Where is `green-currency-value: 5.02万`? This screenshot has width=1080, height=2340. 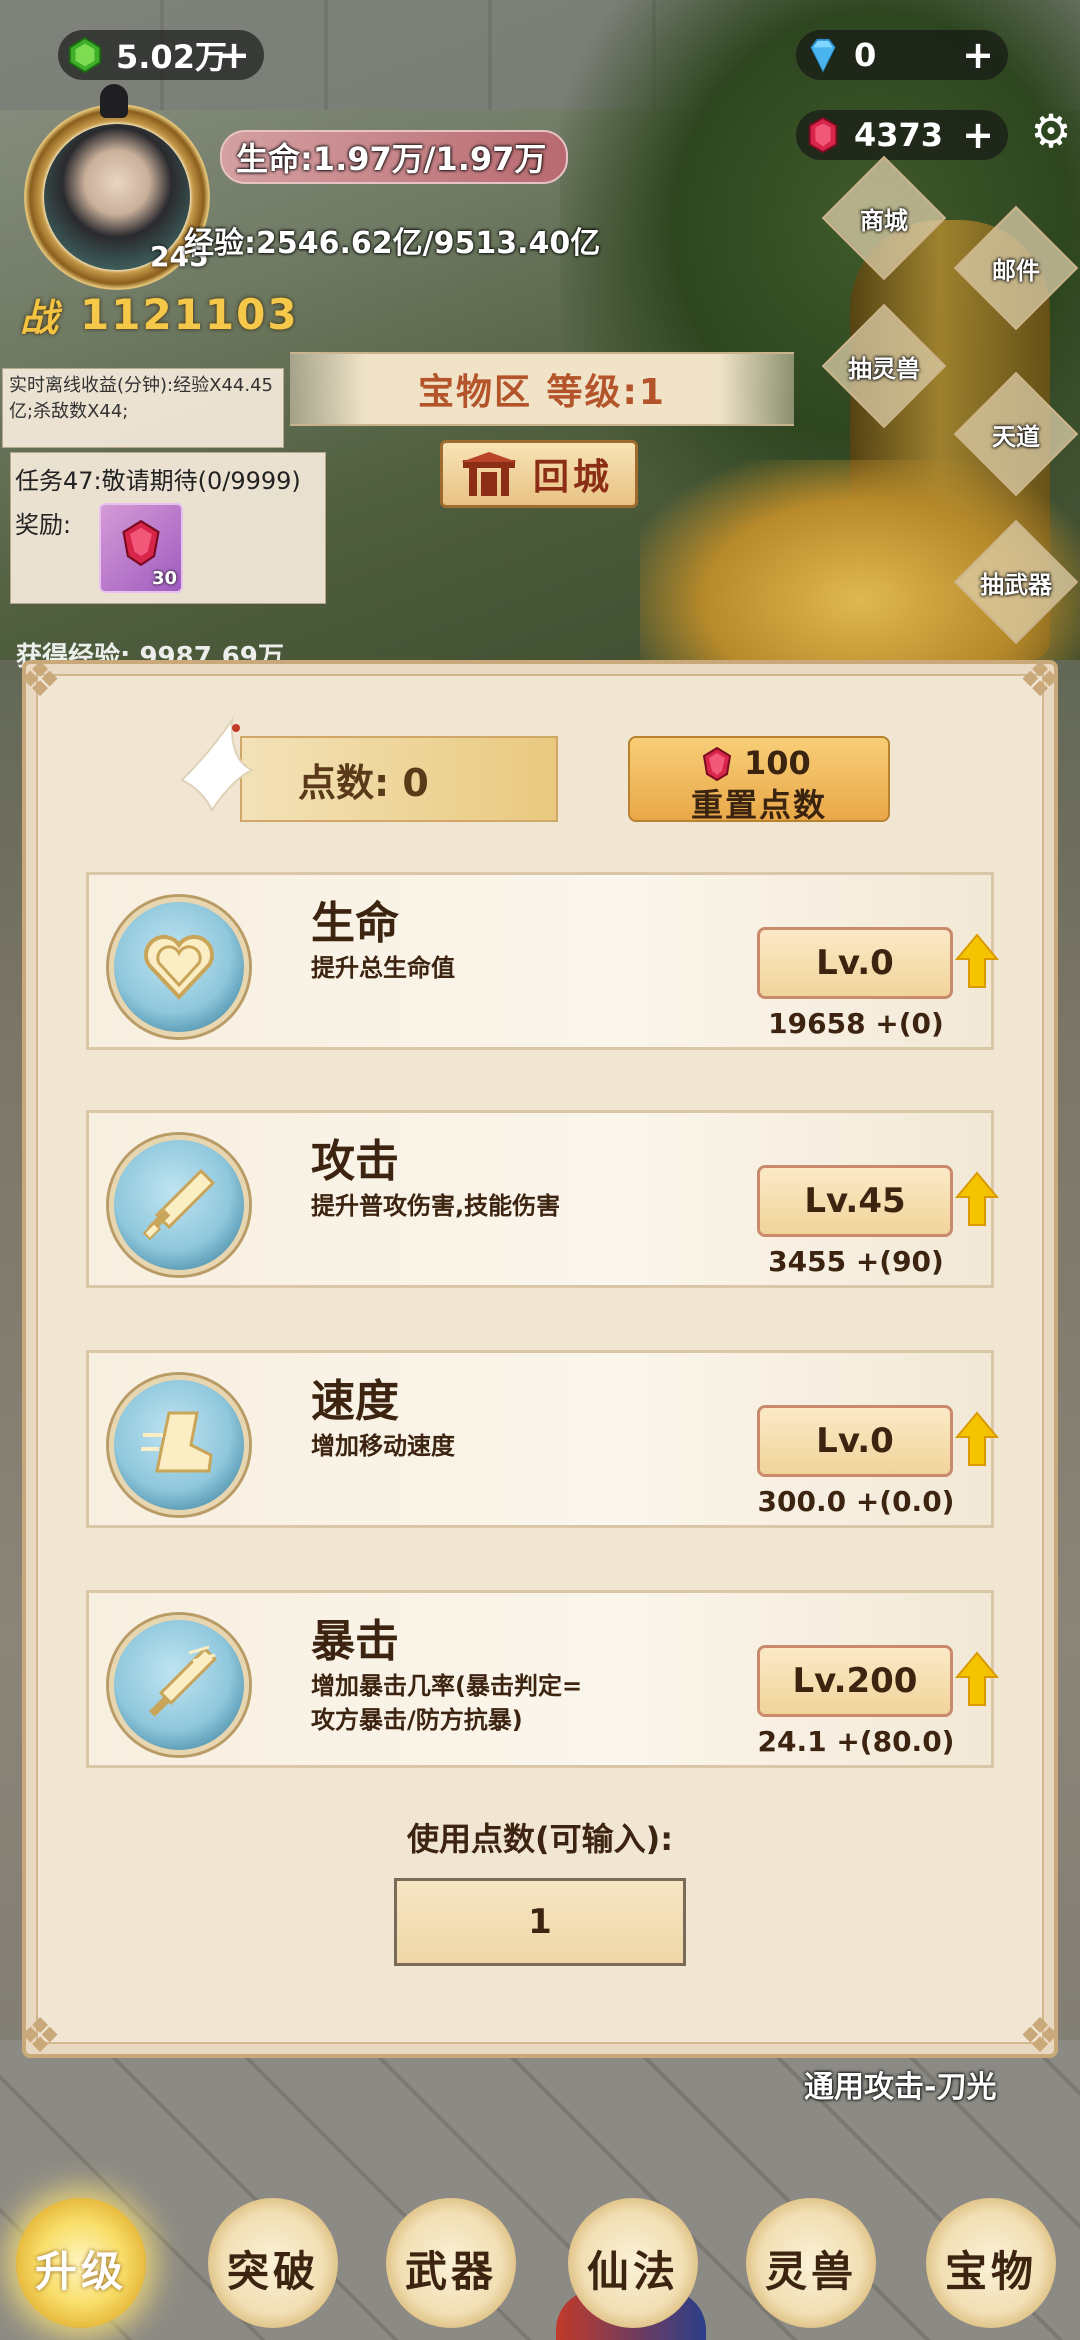
green-currency-value: 5.02万 is located at coordinates (171, 57).